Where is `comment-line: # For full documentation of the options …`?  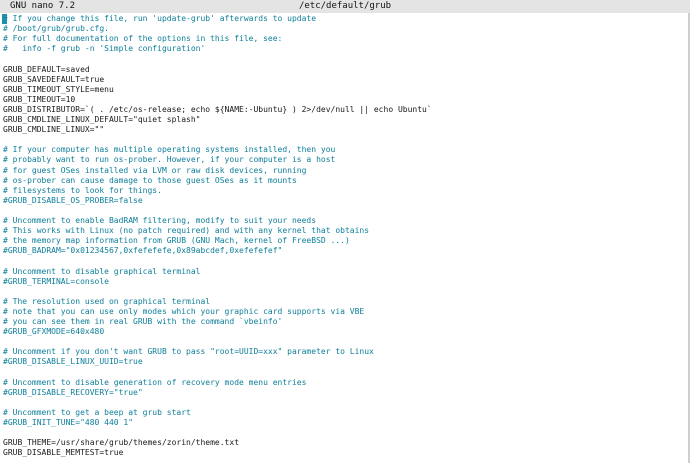 comment-line: # For full documentation of the options … is located at coordinates (142, 39).